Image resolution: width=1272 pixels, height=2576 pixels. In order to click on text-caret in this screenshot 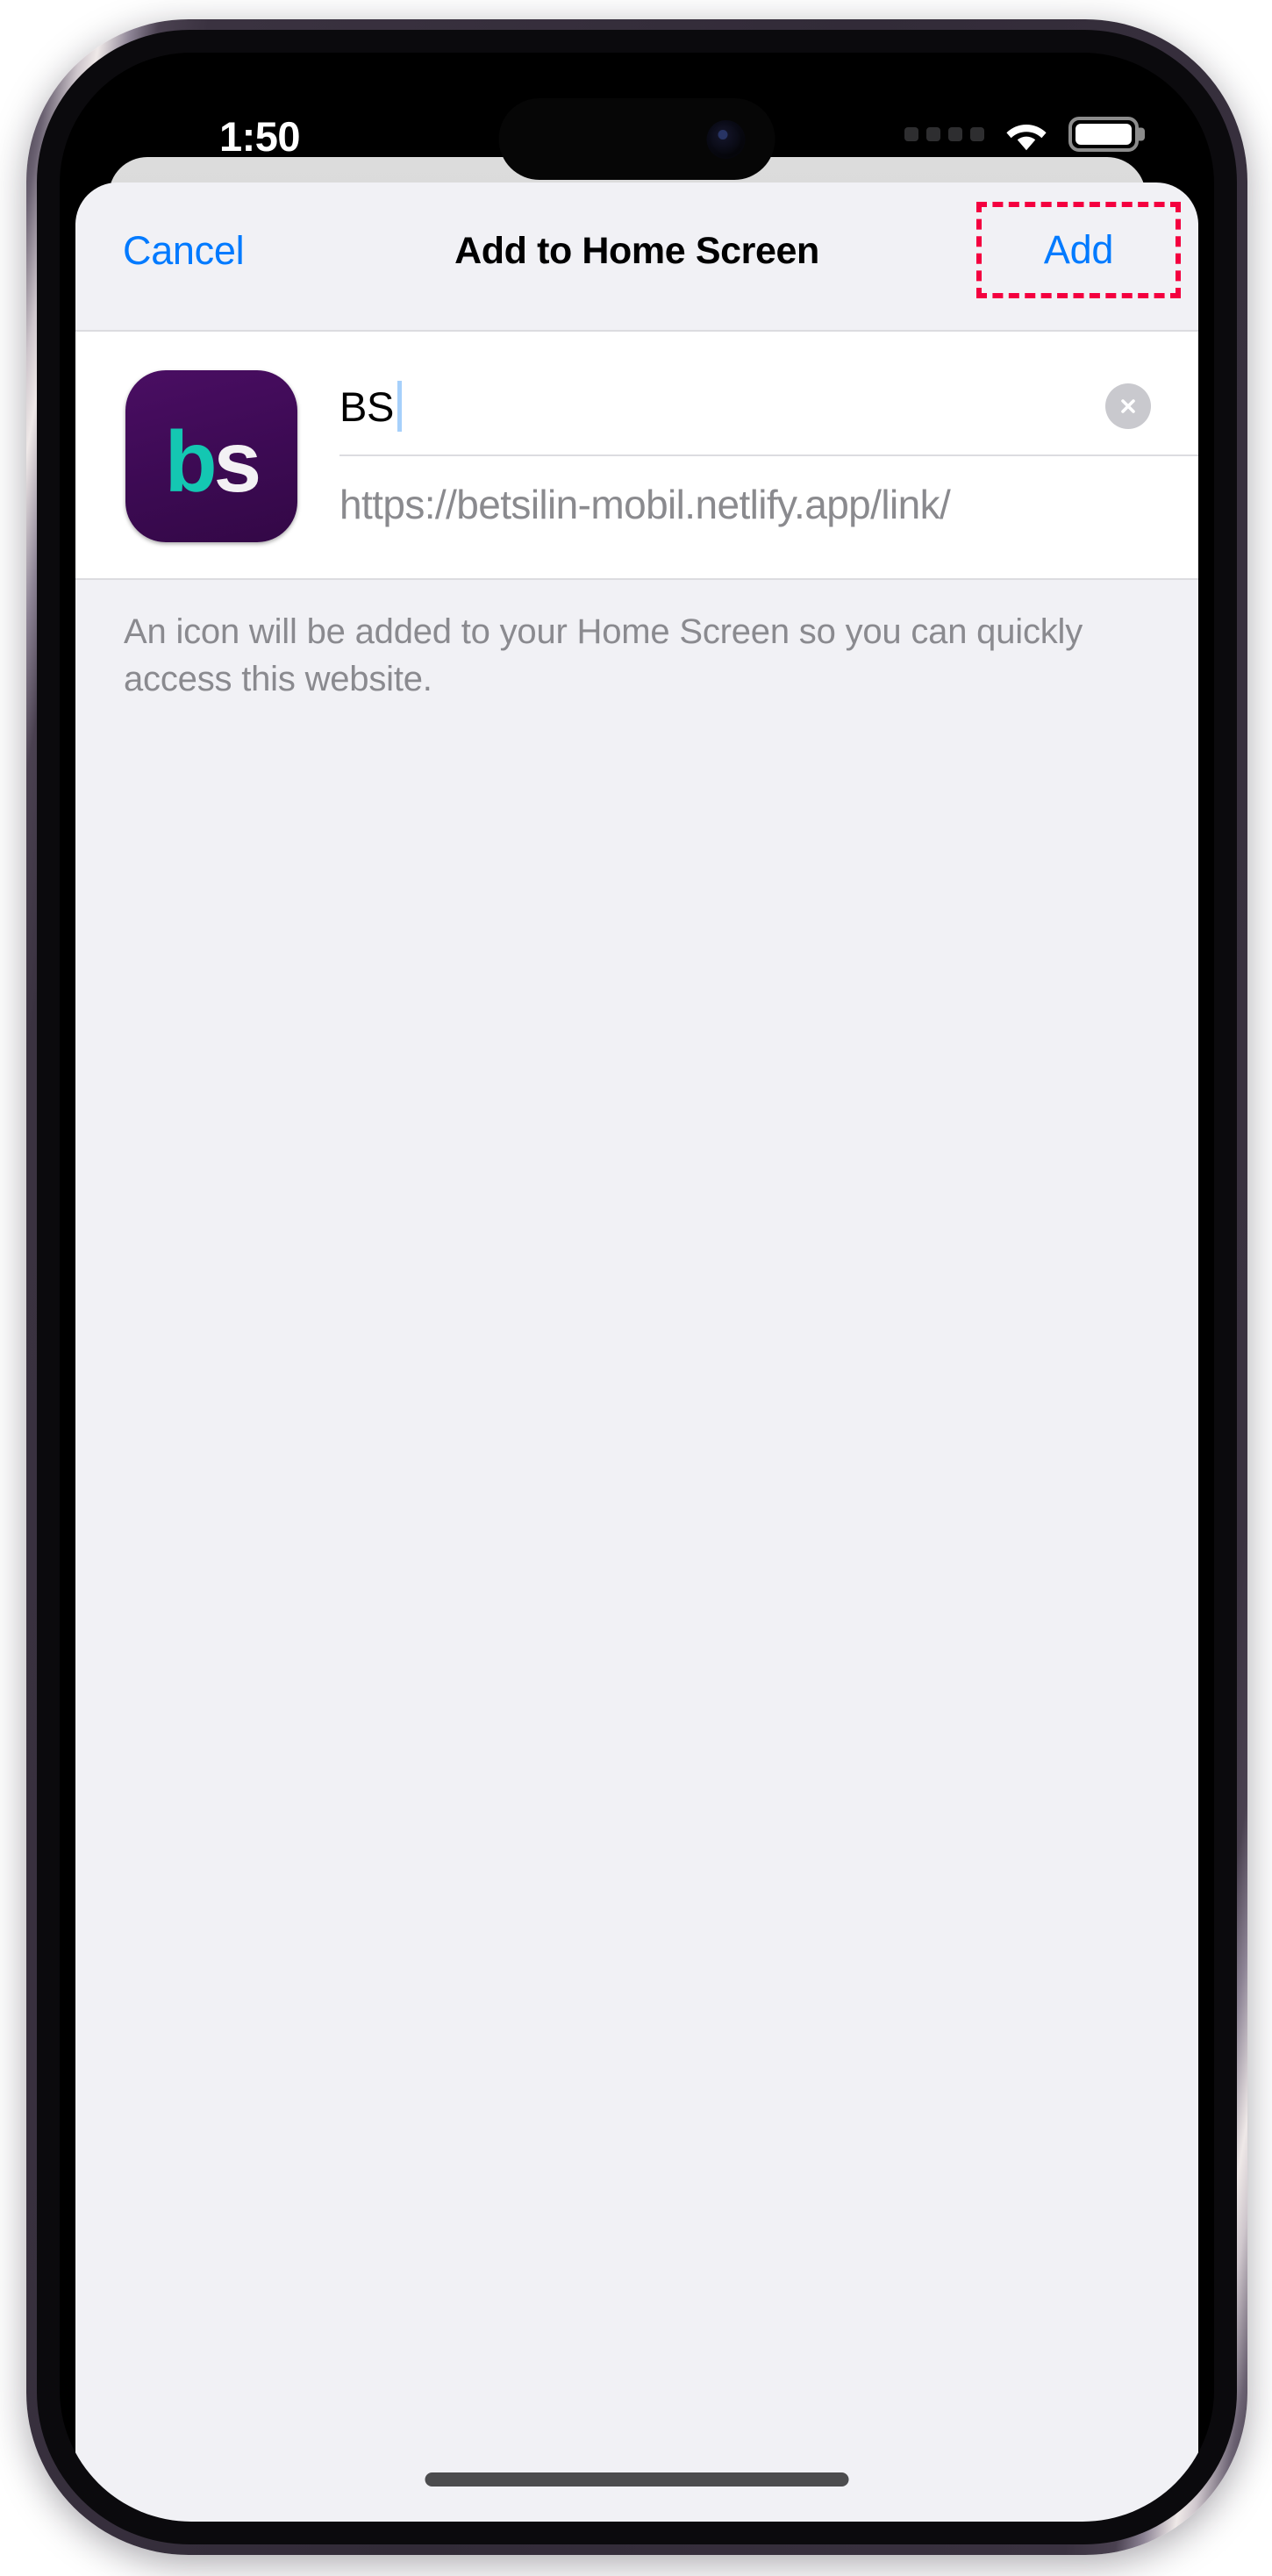, I will do `click(400, 406)`.